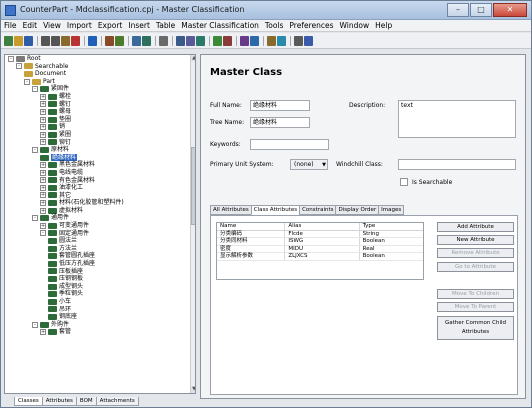 The height and width of the screenshot is (408, 532). What do you see at coordinates (18, 40) in the screenshot?
I see `open-icon` at bounding box center [18, 40].